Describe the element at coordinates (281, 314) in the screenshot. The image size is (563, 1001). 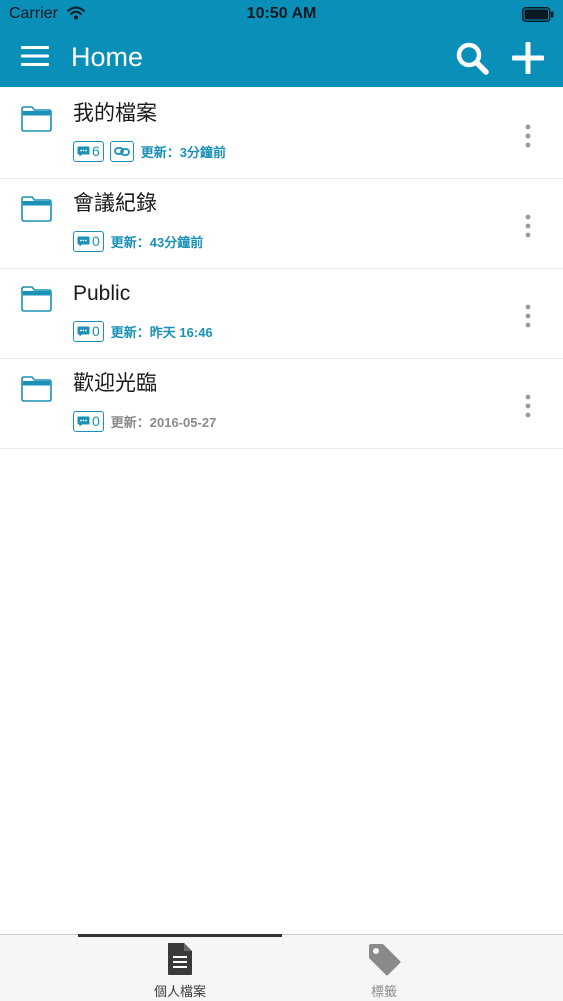
I see `file-row: Public 0 更新：昨天 16:46` at that location.